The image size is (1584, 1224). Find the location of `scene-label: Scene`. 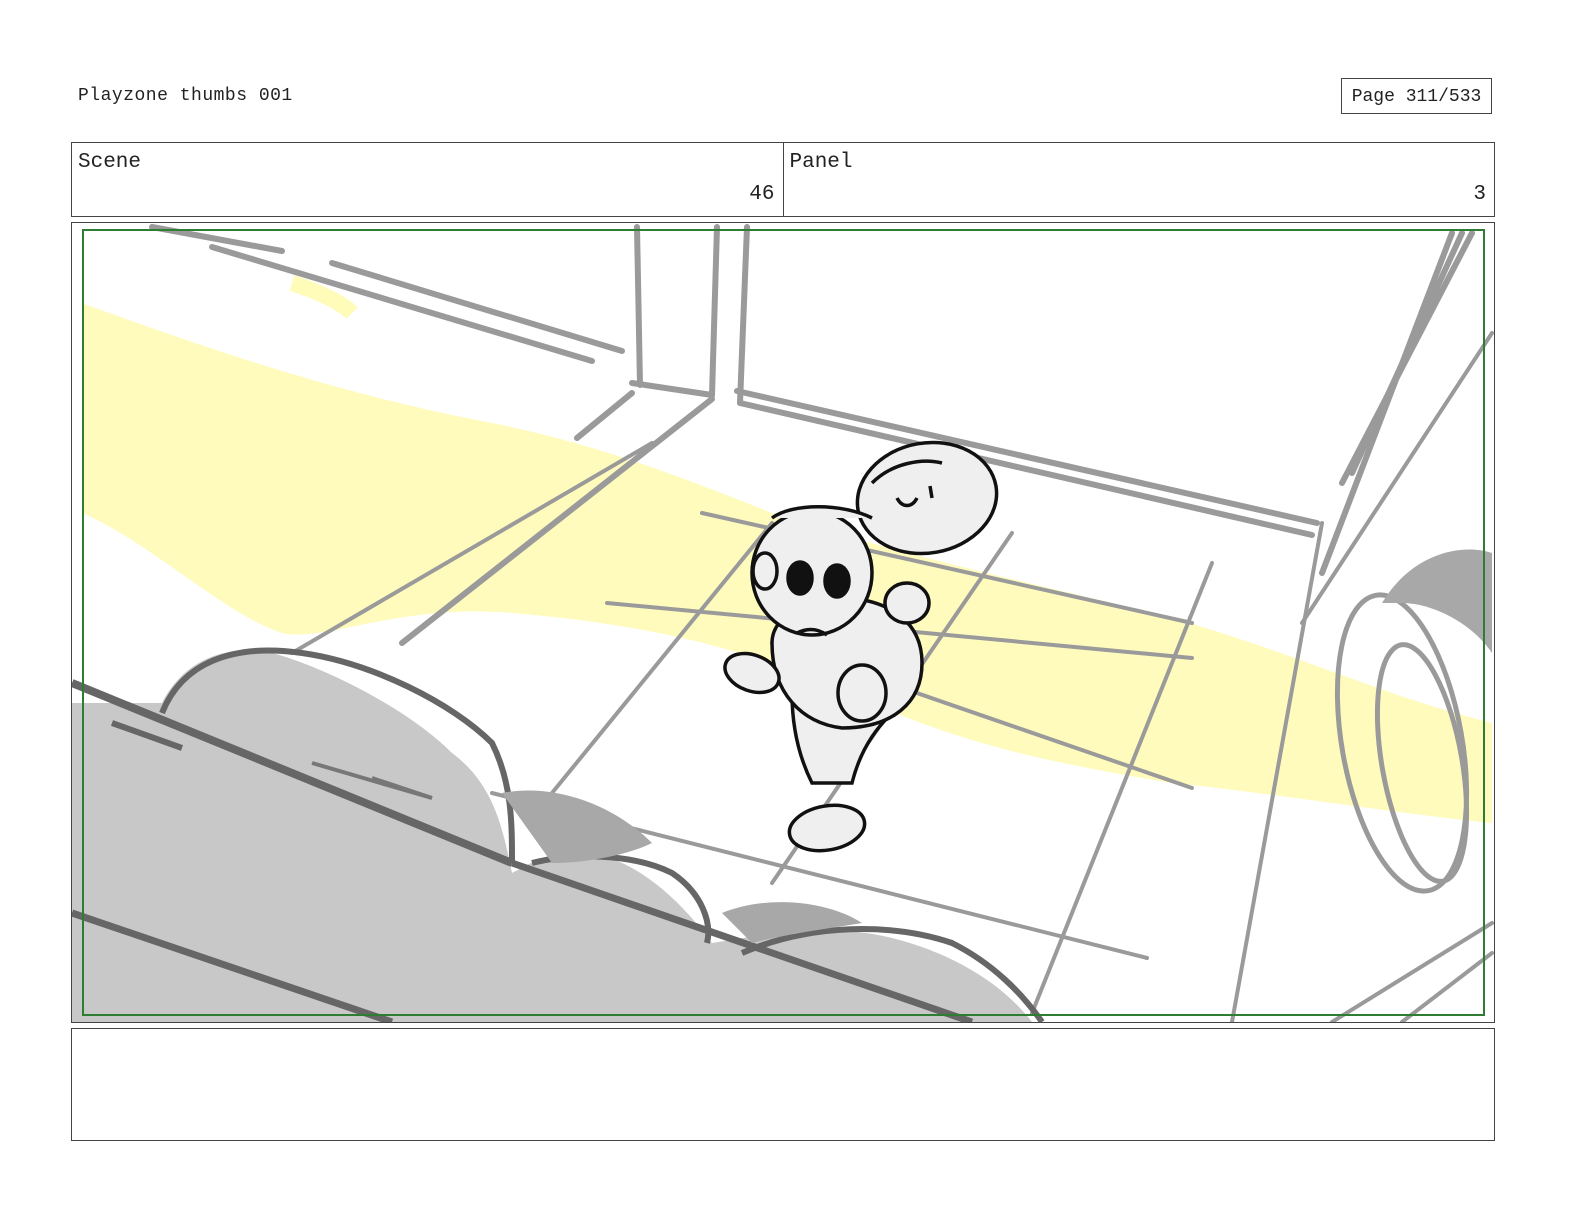

scene-label: Scene is located at coordinates (110, 162).